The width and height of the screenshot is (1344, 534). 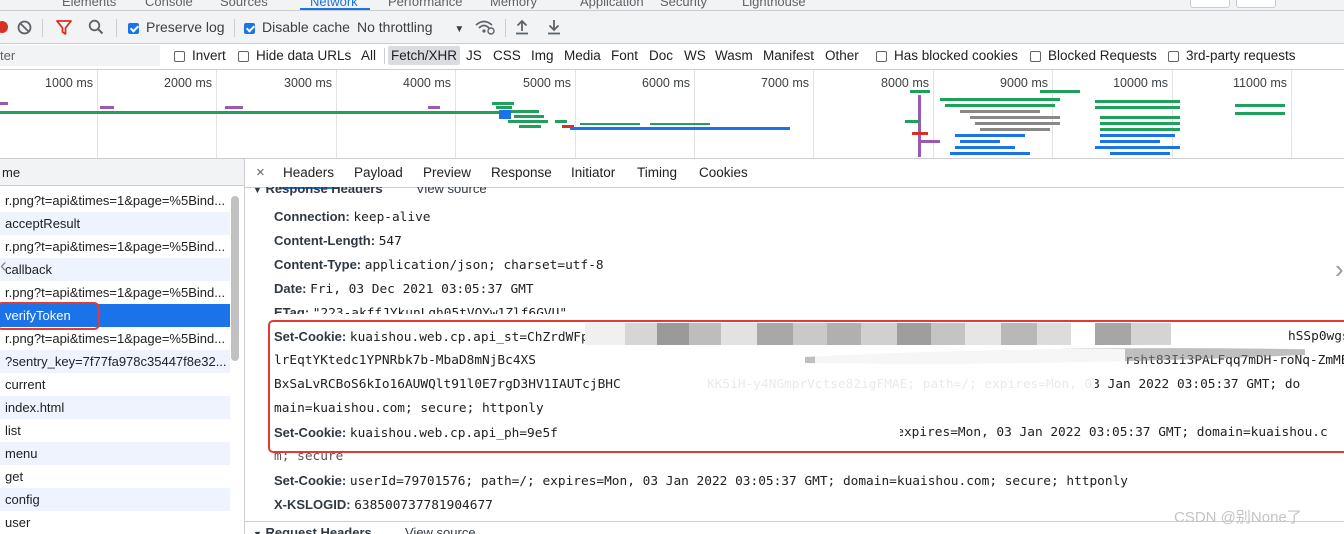 I want to click on tab-memory: Memory, so click(x=513, y=4).